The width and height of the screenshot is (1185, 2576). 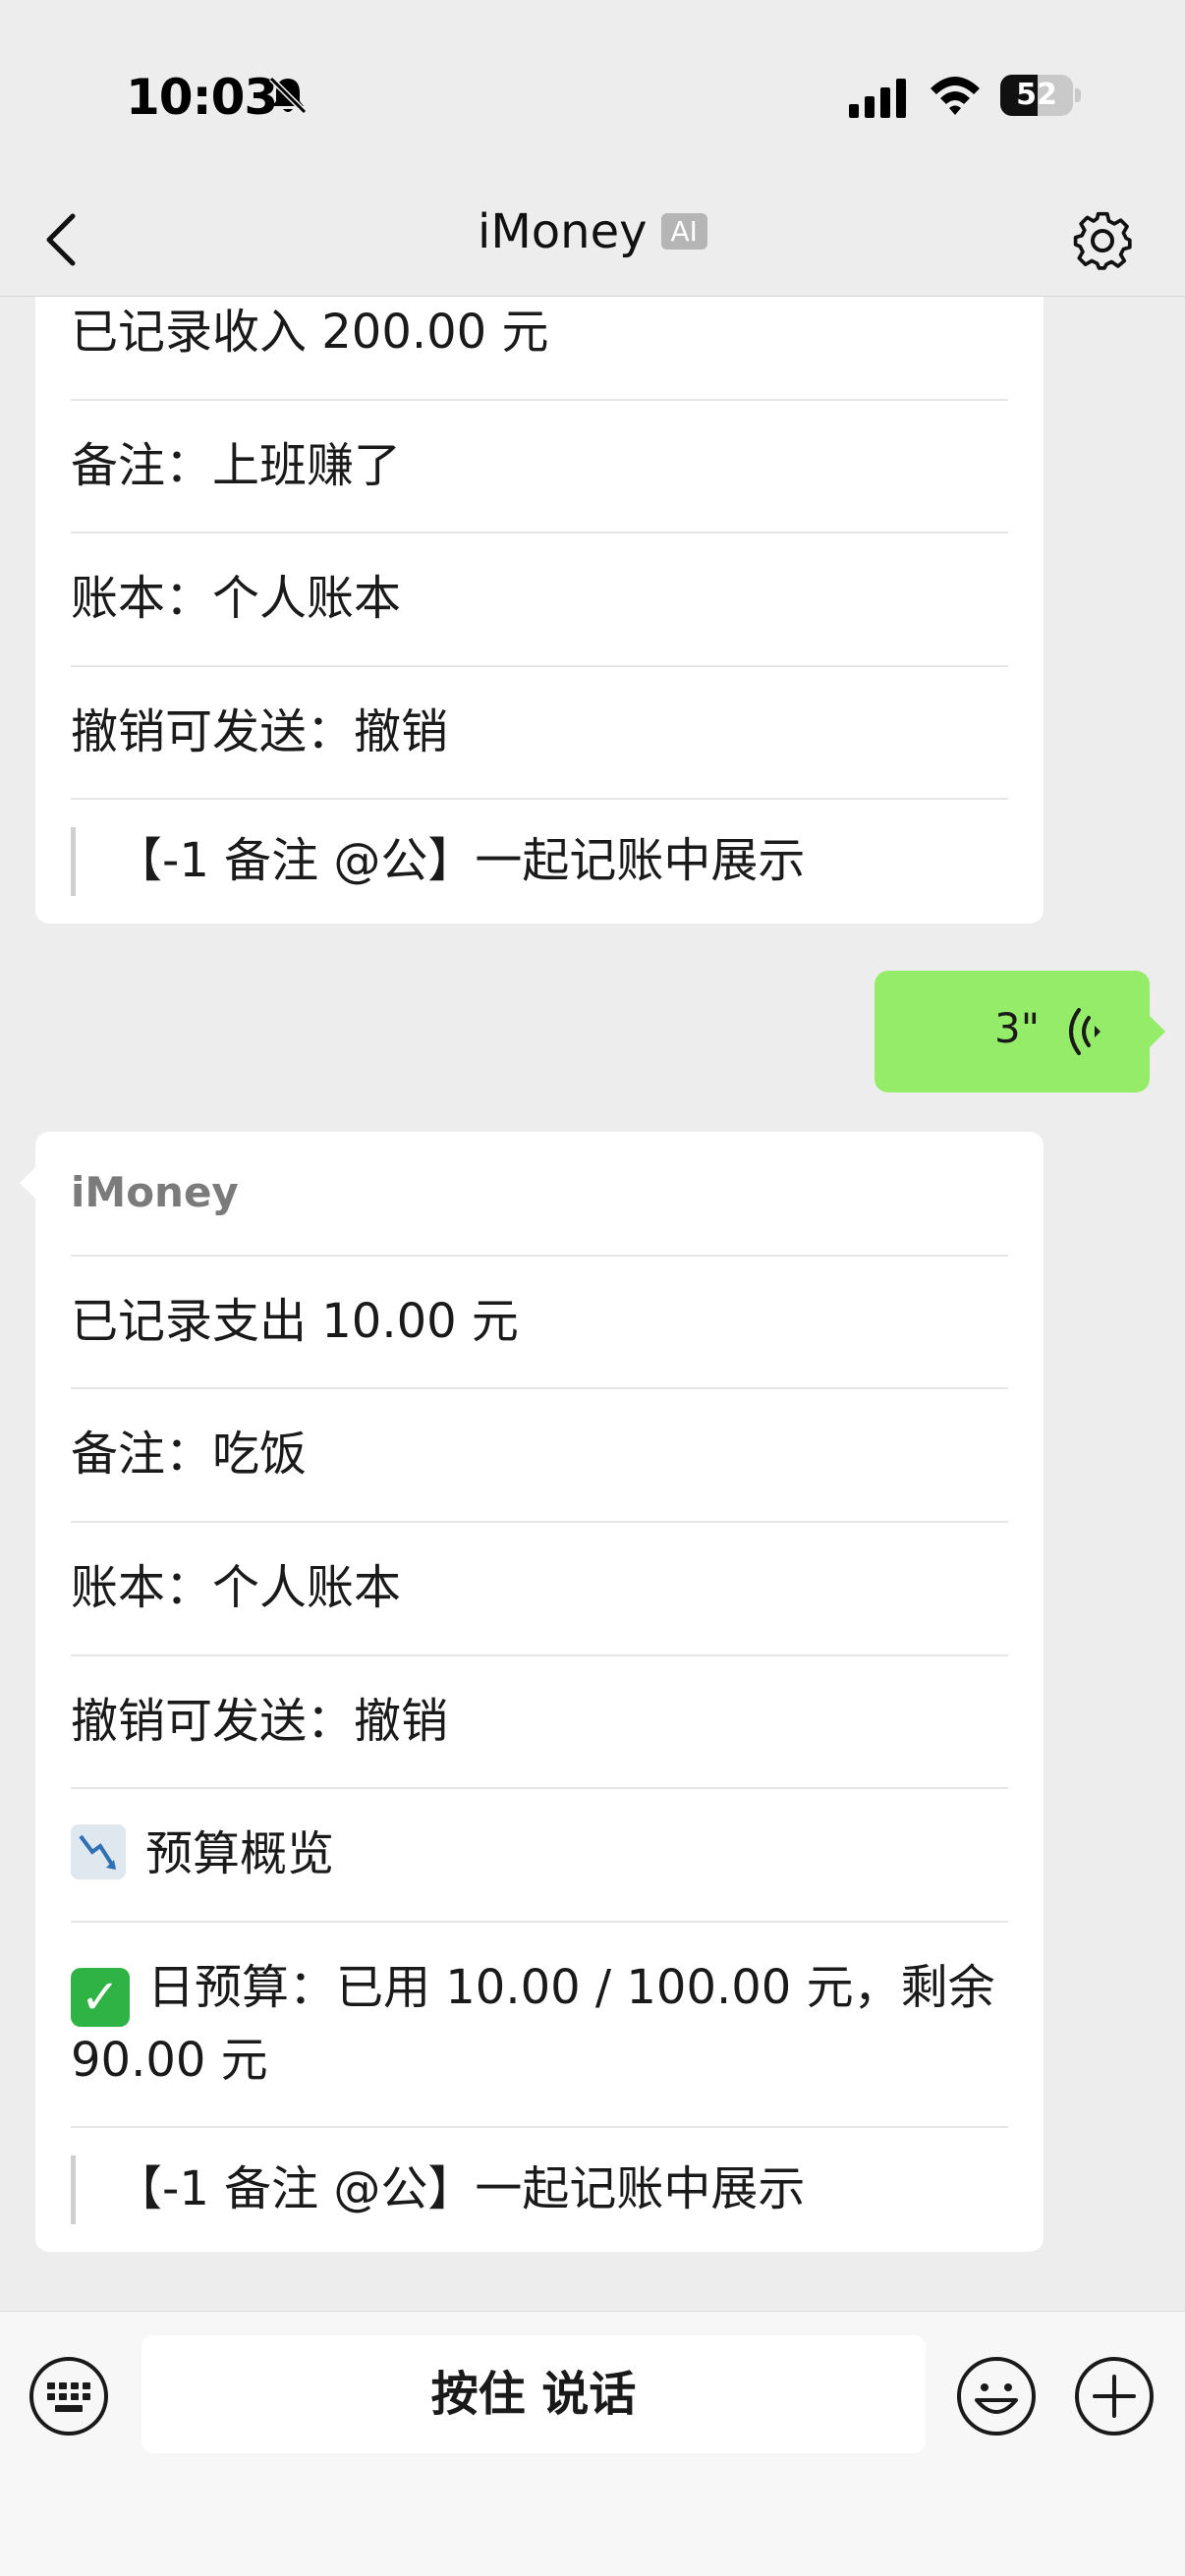 What do you see at coordinates (100, 1997) in the screenshot?
I see `check-mark-icon: ✓` at bounding box center [100, 1997].